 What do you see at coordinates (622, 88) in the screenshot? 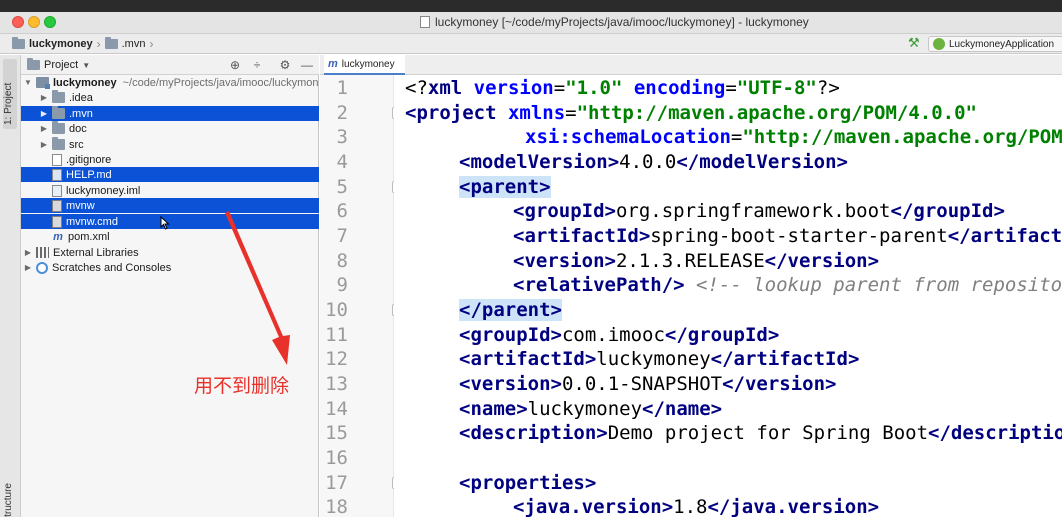
I see `code-line-1: <?xml version="1.0" encoding="UTF-8"?>` at bounding box center [622, 88].